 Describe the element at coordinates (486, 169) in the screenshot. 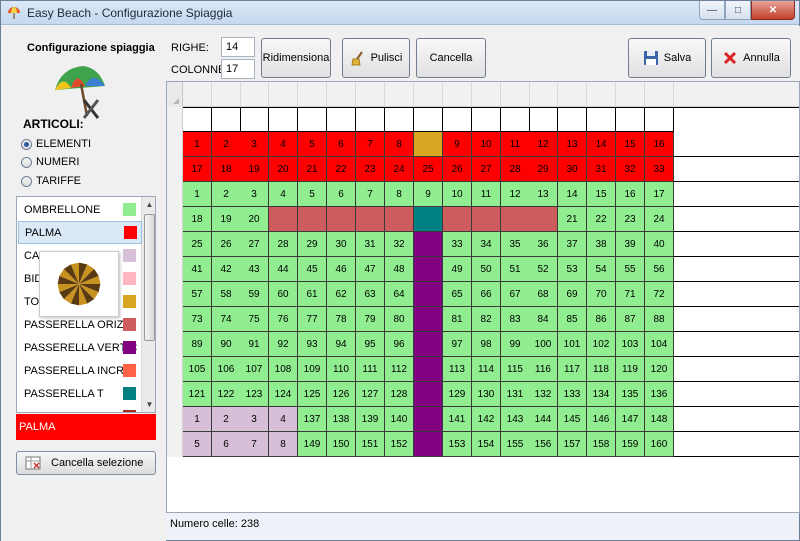

I see `grid-cell: 27` at that location.